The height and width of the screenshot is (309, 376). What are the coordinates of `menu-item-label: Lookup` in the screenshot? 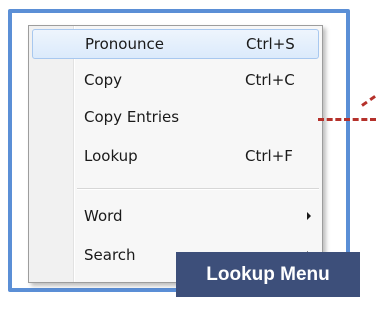 It's located at (111, 156).